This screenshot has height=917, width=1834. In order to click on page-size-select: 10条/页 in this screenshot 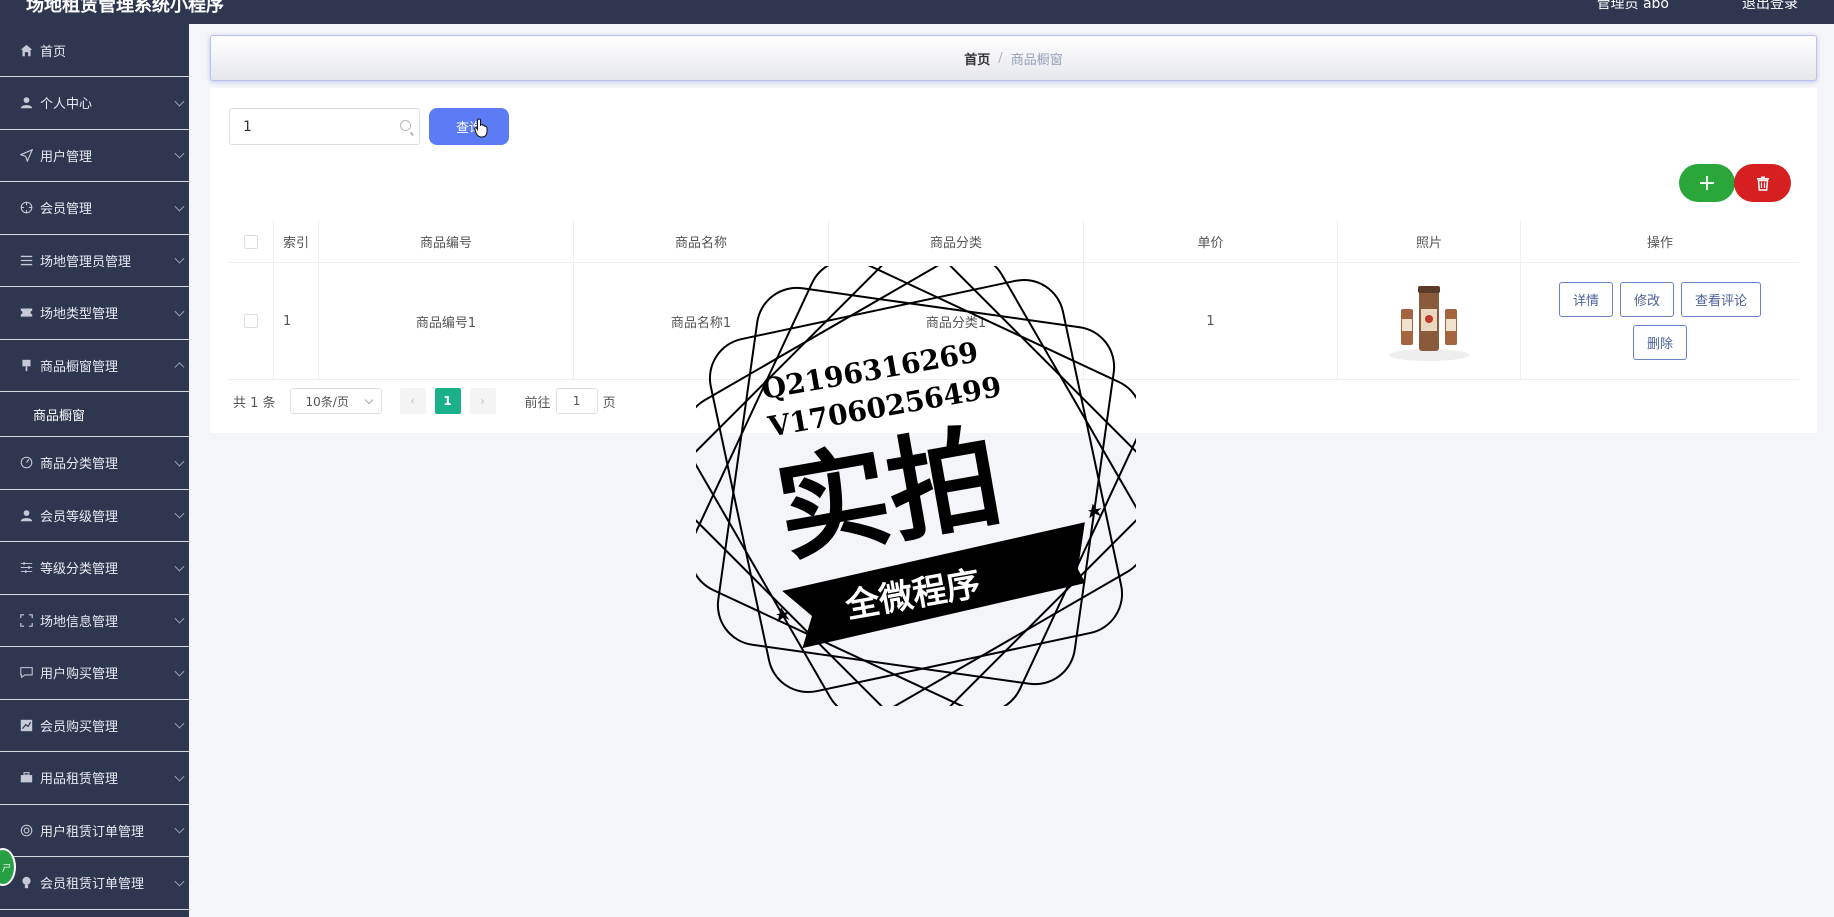, I will do `click(335, 401)`.